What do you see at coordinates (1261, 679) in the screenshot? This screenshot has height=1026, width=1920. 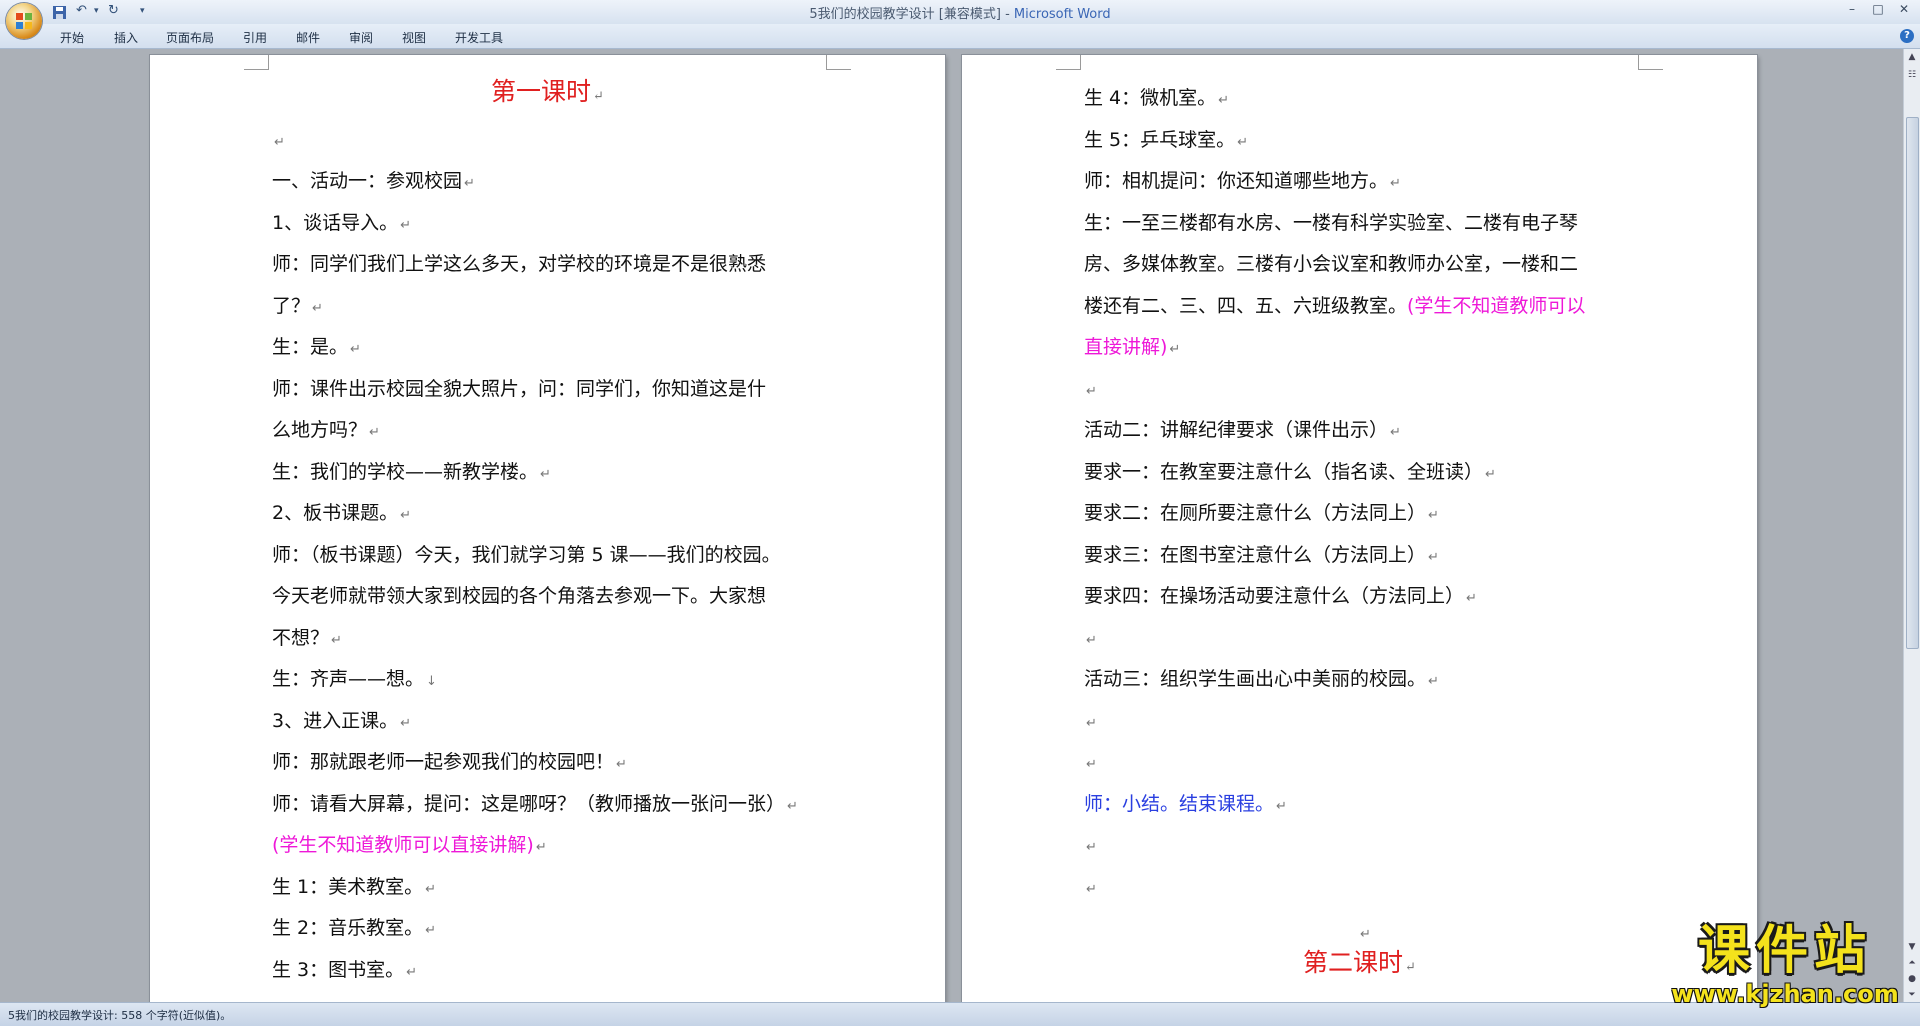 I see `paragraph: 活动三：组织学生画出心中美丽的校园。 ↵` at bounding box center [1261, 679].